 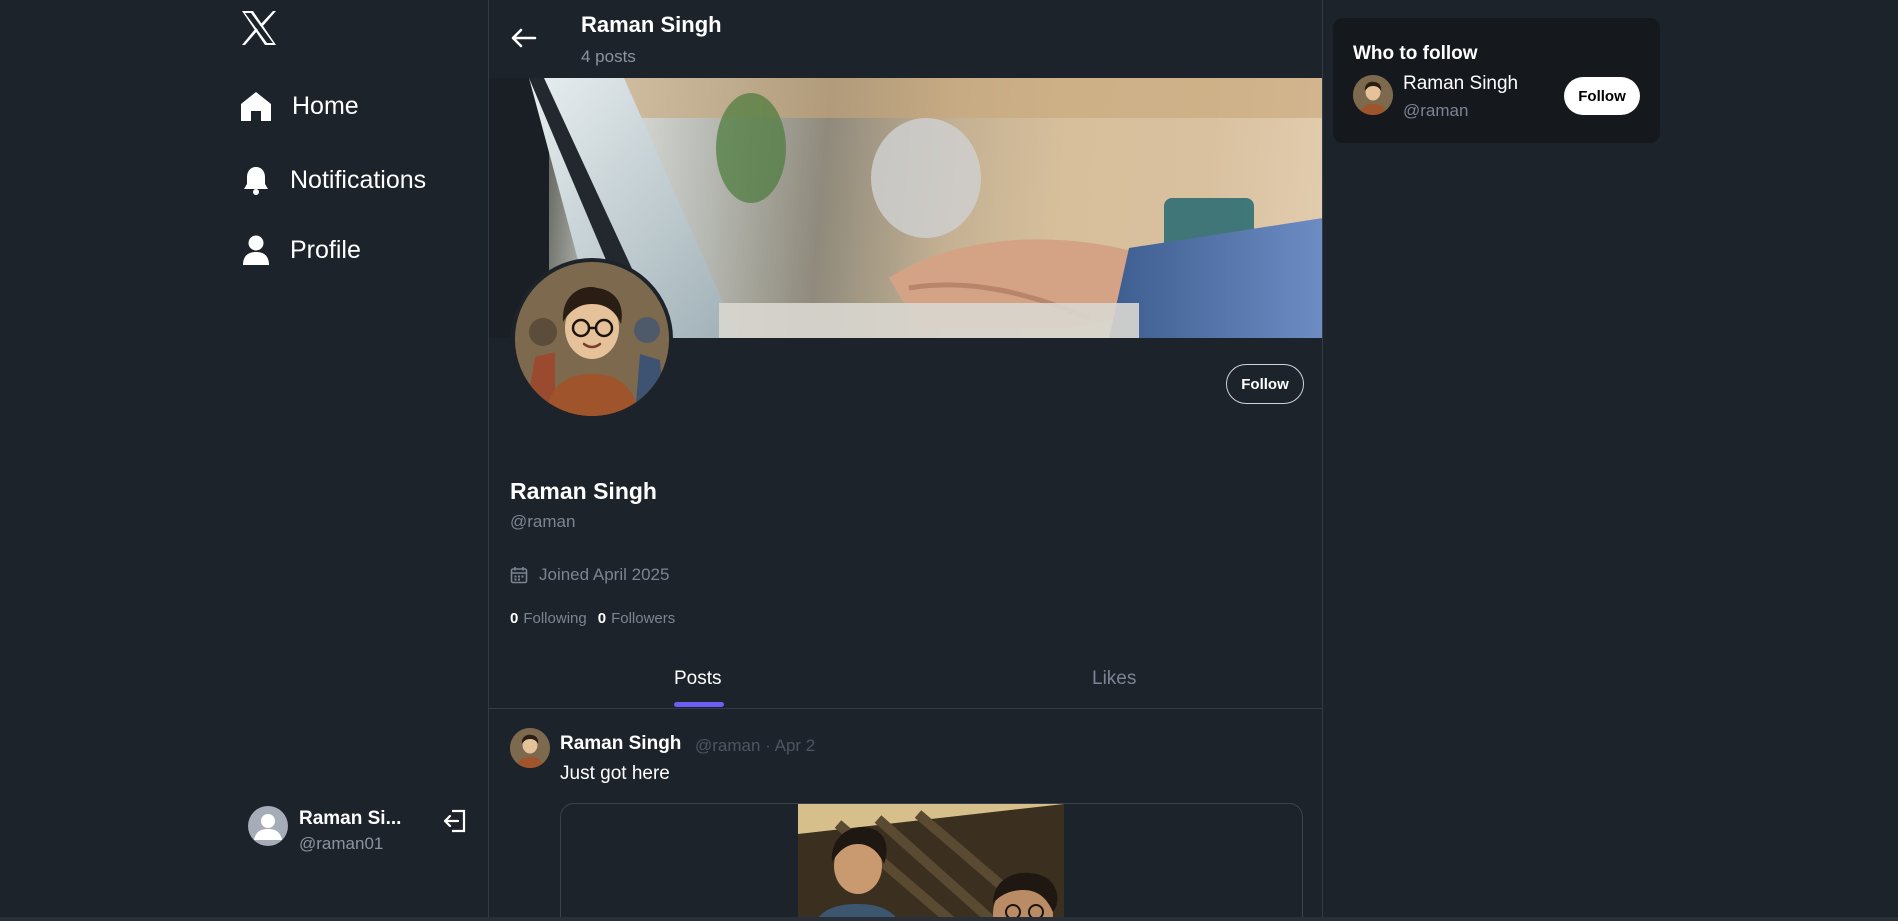 I want to click on profile-handle: @raman, so click(x=543, y=521).